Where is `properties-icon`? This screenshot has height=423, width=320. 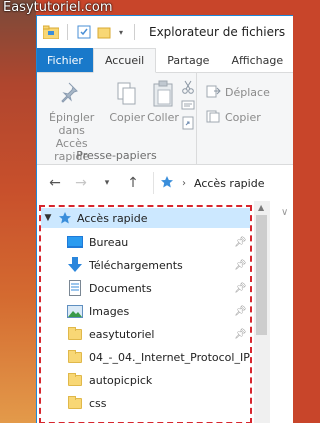 properties-icon is located at coordinates (84, 32).